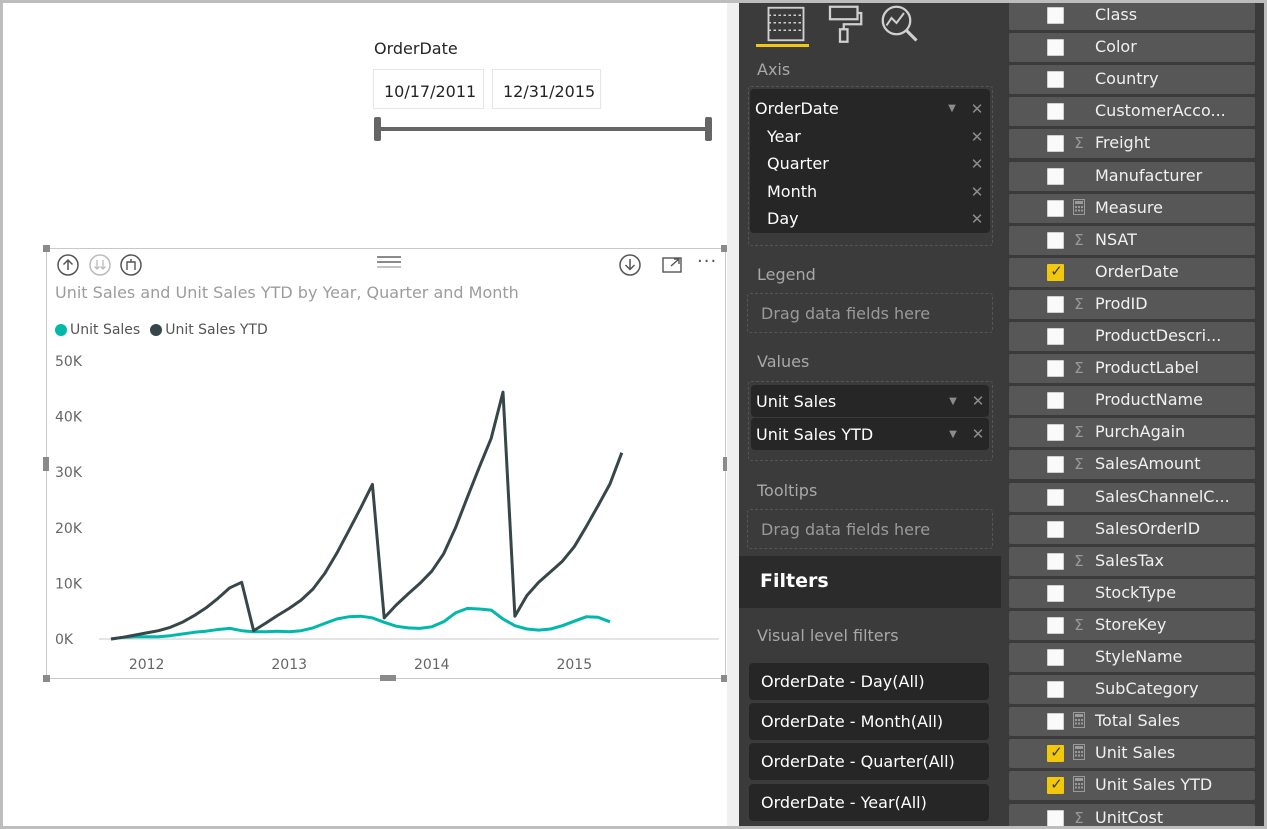 The image size is (1267, 829). What do you see at coordinates (131, 265) in the screenshot?
I see `expand-next-level-icon` at bounding box center [131, 265].